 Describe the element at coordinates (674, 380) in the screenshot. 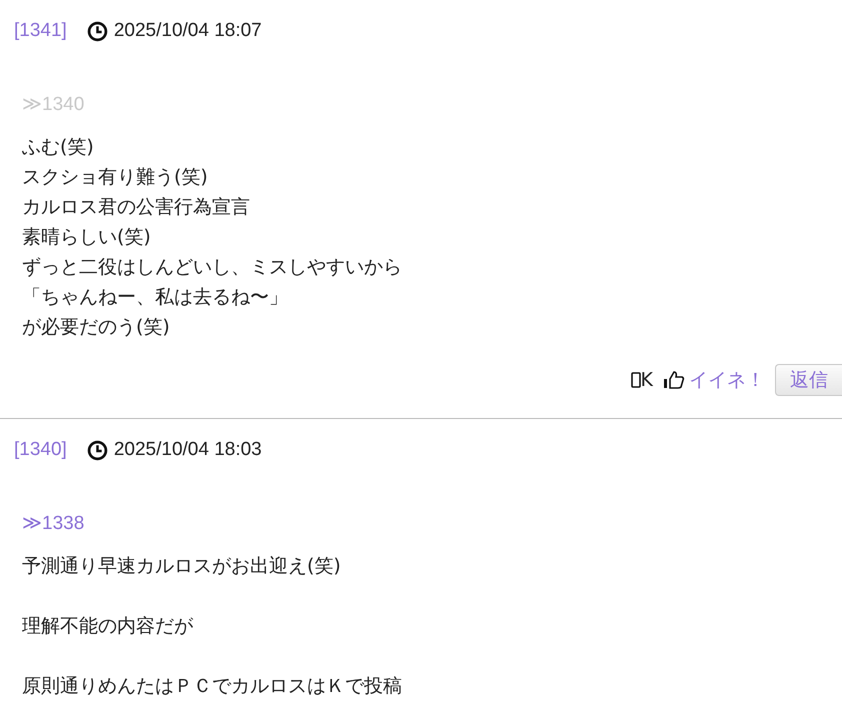

I see `thumbs-up-icon` at that location.